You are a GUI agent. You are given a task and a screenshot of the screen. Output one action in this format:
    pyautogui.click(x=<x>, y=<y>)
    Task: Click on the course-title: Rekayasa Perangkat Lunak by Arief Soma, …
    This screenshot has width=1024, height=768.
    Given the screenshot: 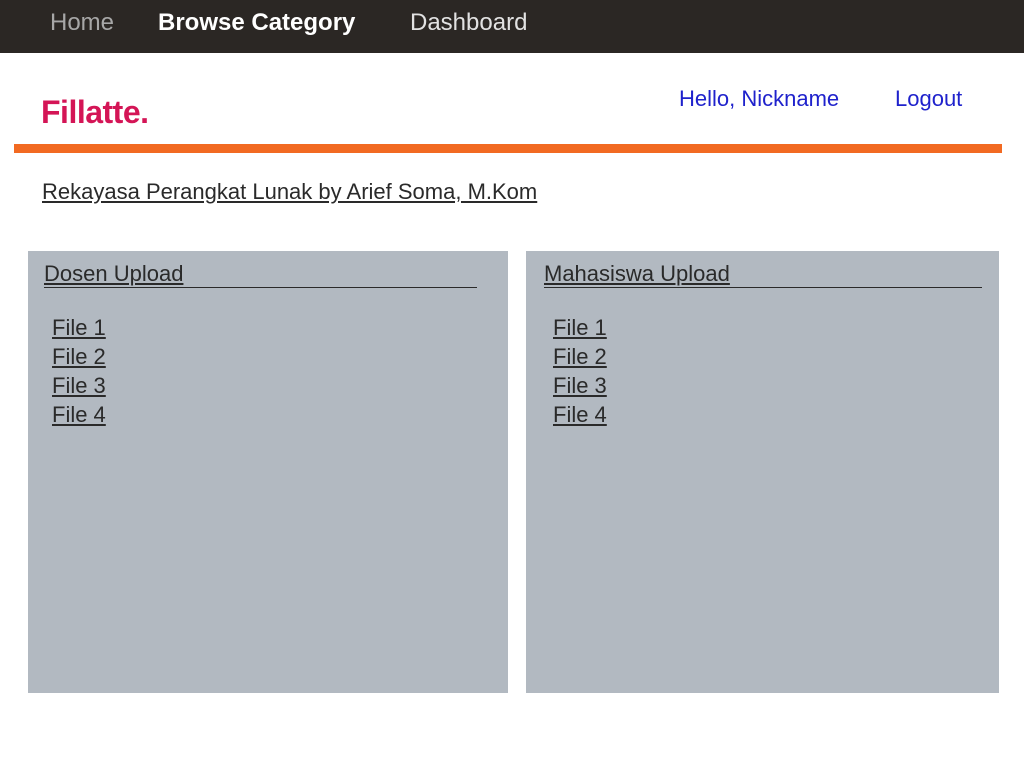 What is the action you would take?
    pyautogui.click(x=289, y=192)
    